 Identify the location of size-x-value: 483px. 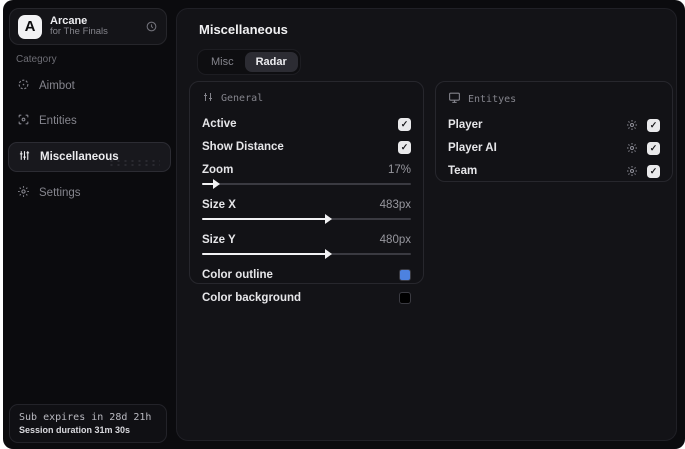
(395, 205).